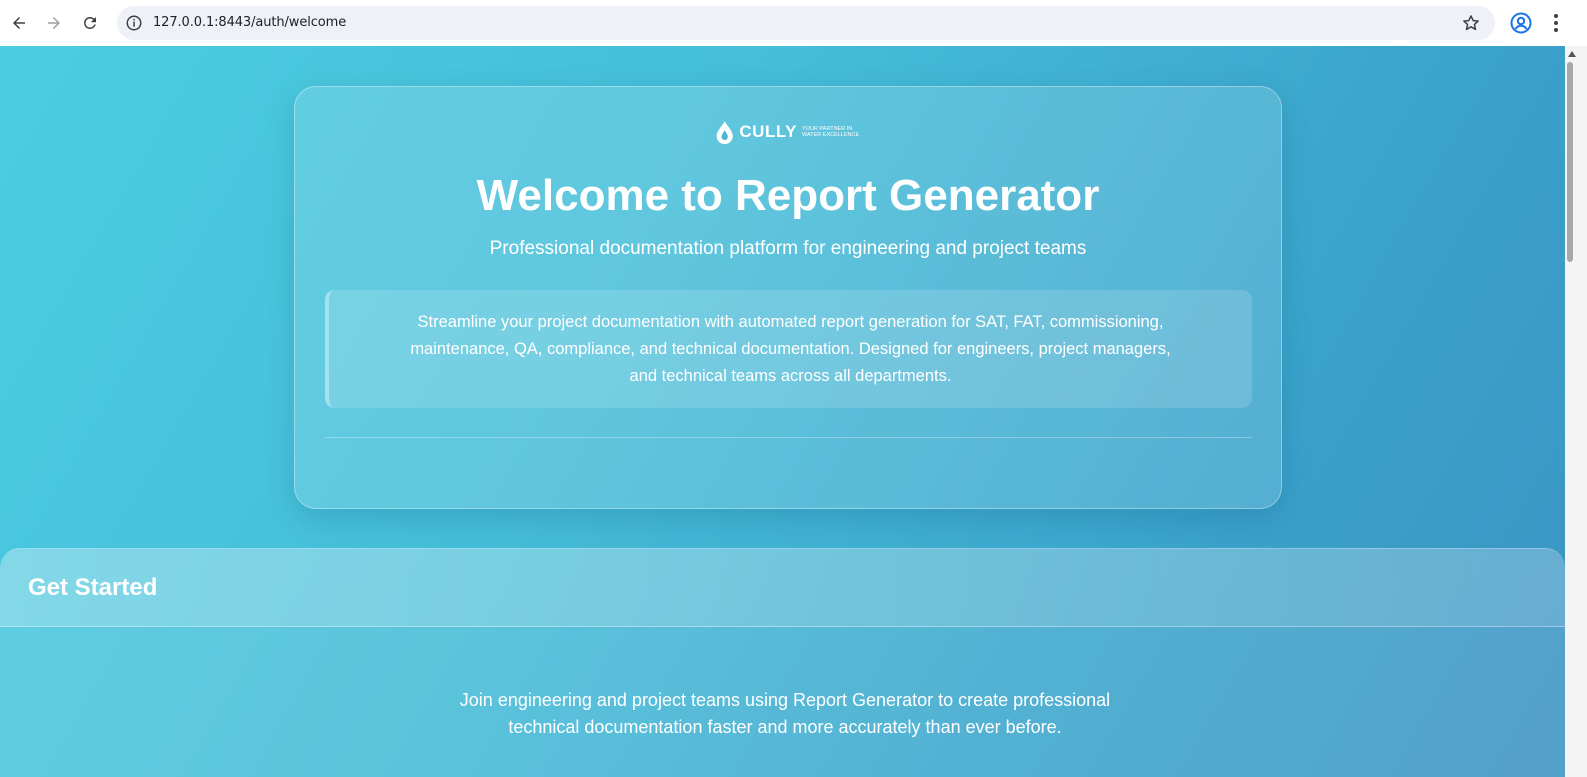 Image resolution: width=1587 pixels, height=777 pixels. I want to click on back-button, so click(19, 23).